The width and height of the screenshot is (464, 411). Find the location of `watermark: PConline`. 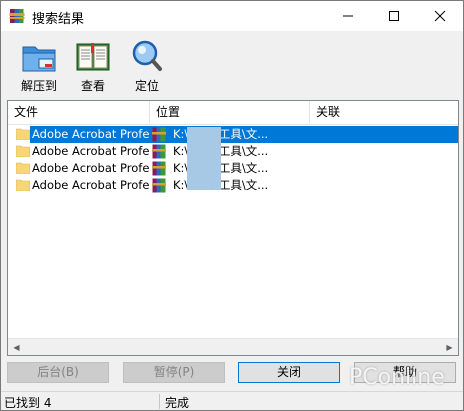

watermark: PConline is located at coordinates (397, 377).